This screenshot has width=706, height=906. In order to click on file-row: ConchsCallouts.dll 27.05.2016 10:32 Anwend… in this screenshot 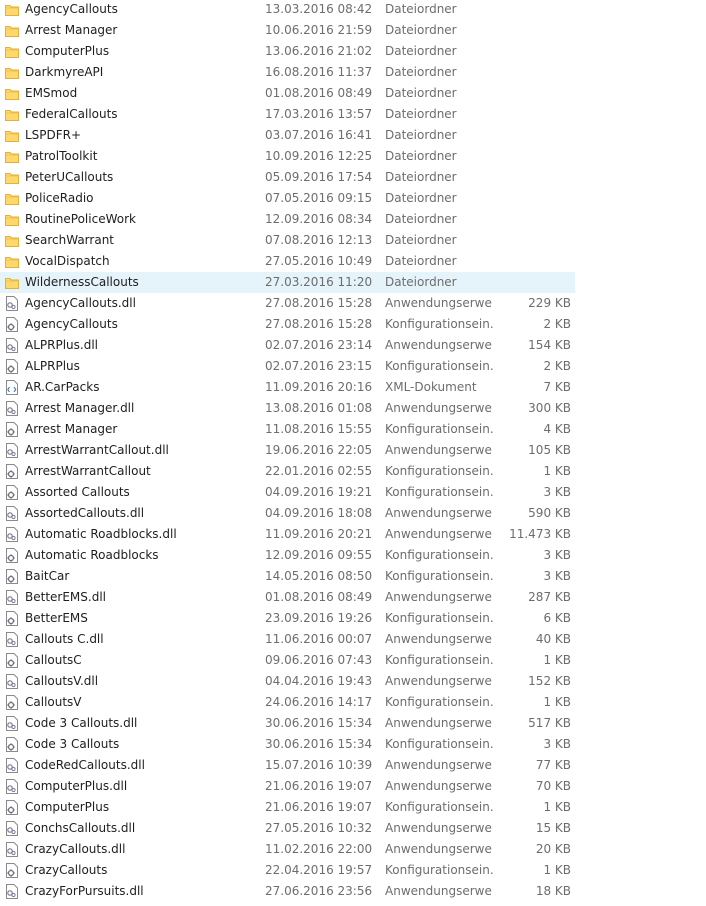, I will do `click(287, 828)`.